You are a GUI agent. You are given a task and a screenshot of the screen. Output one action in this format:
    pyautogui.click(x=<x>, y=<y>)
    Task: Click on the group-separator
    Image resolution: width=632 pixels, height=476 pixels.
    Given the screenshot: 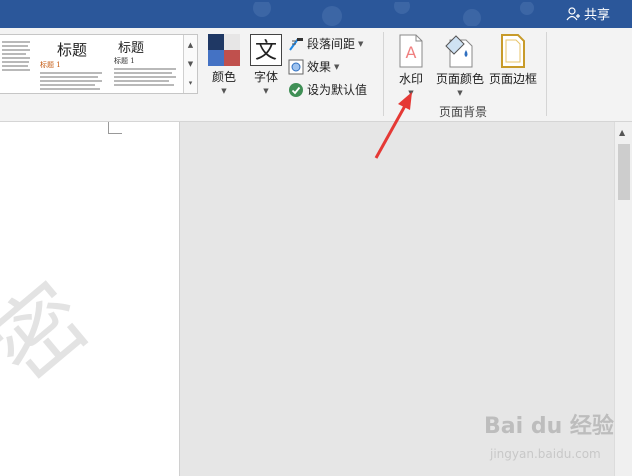 What is the action you would take?
    pyautogui.click(x=546, y=74)
    